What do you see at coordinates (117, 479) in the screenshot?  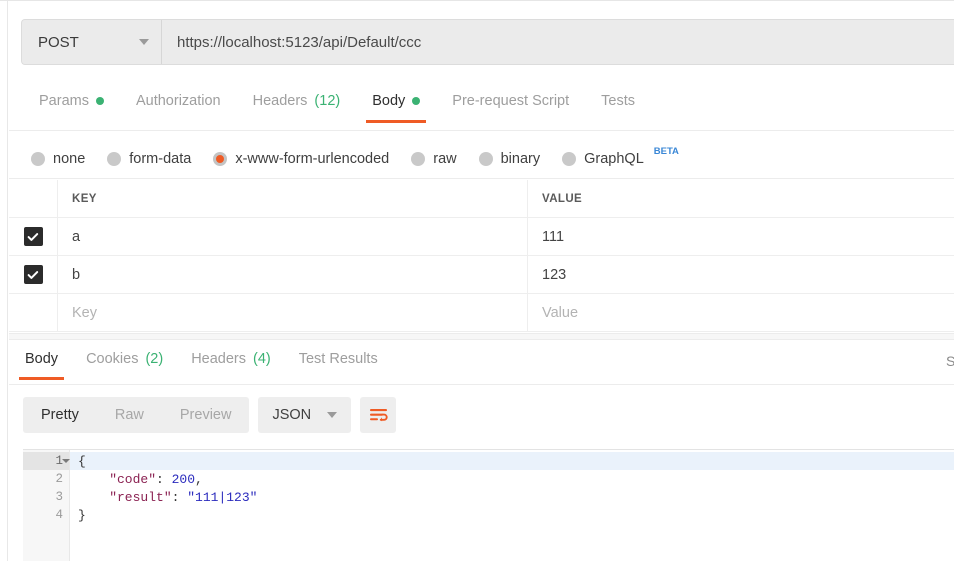 I see `code-token: "code"` at bounding box center [117, 479].